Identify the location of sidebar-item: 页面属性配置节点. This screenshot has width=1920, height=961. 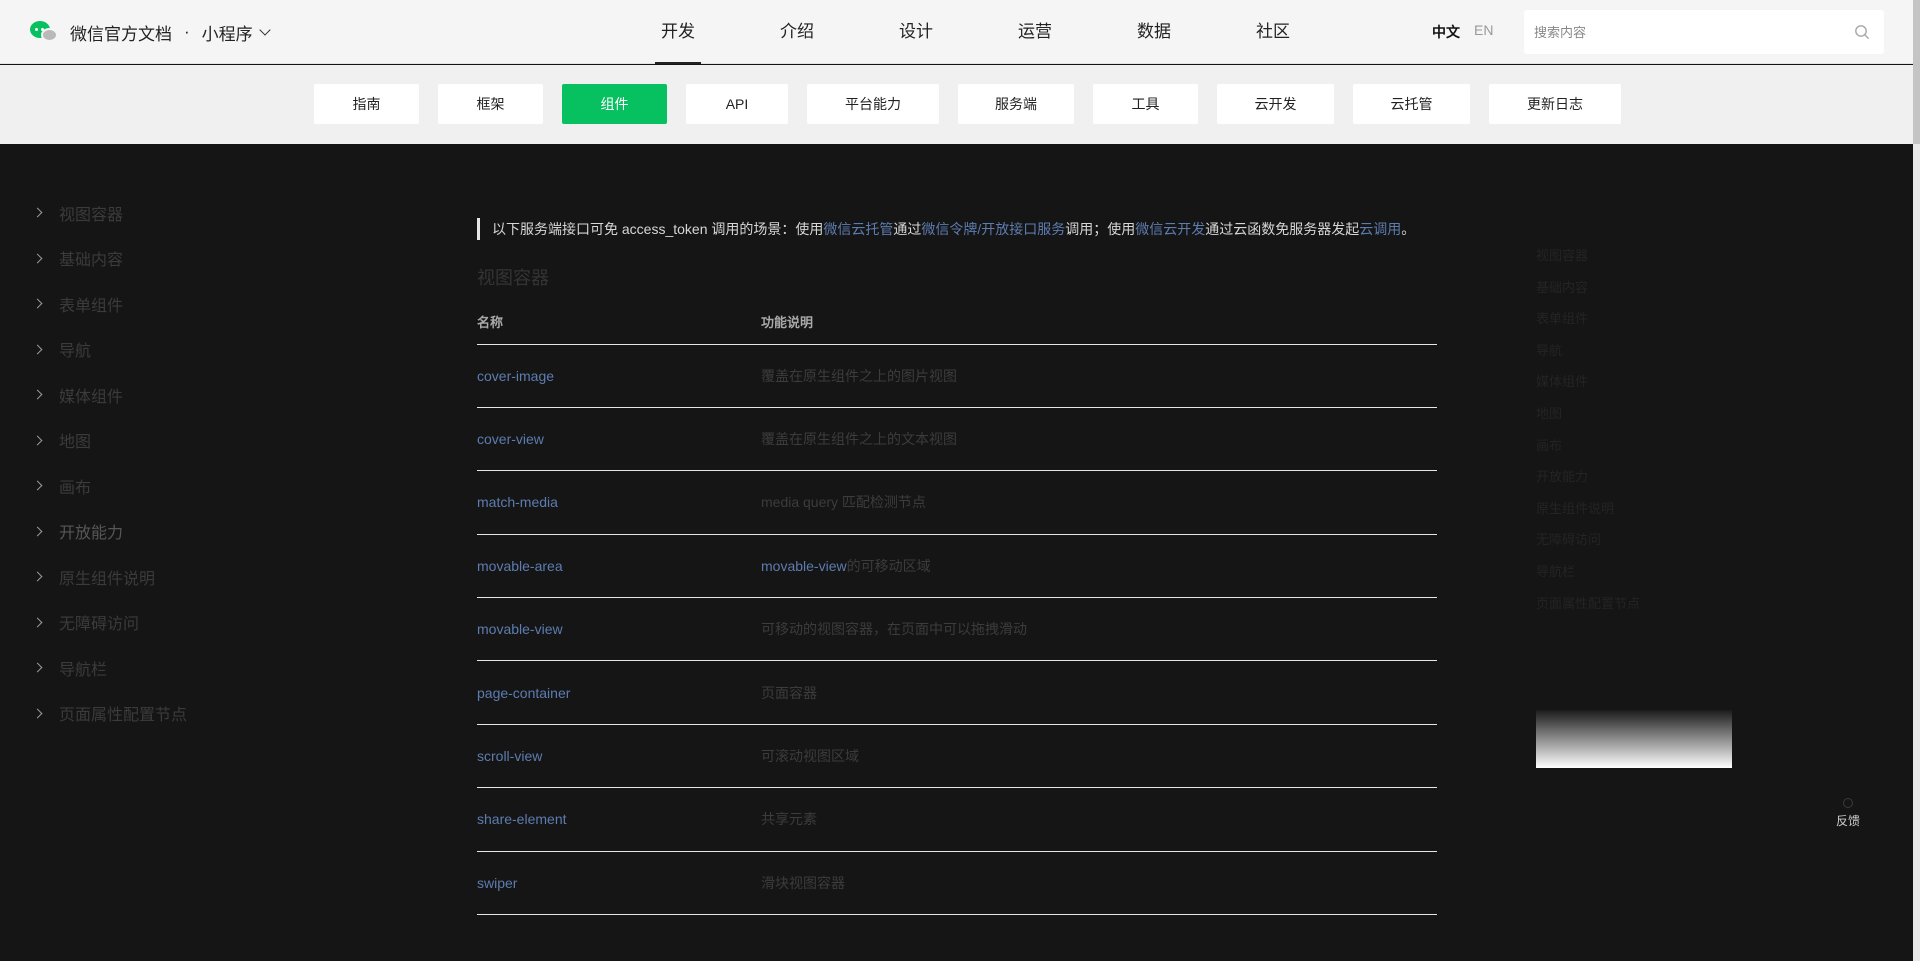
(108, 714).